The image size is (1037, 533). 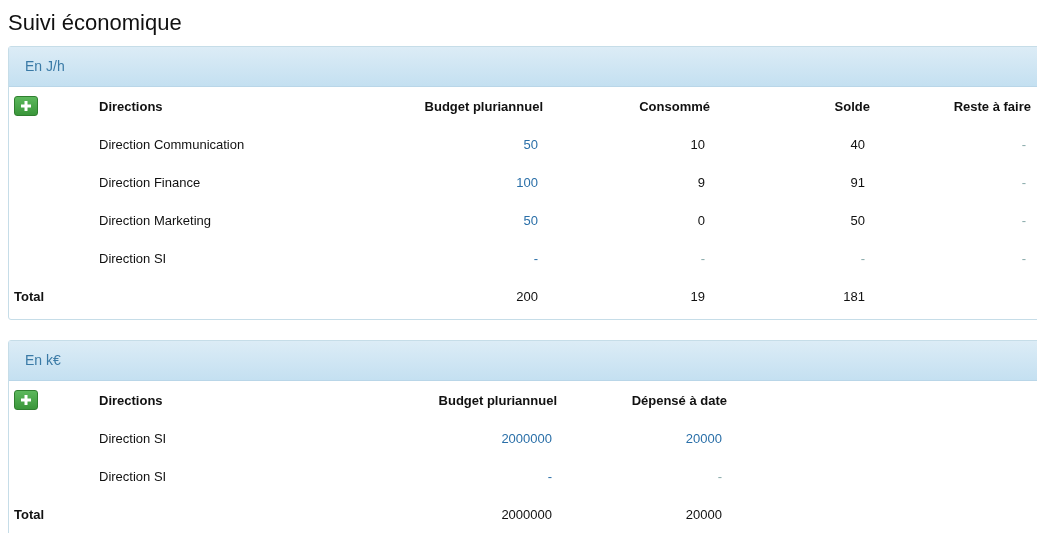 I want to click on total-value: 19, so click(x=697, y=296).